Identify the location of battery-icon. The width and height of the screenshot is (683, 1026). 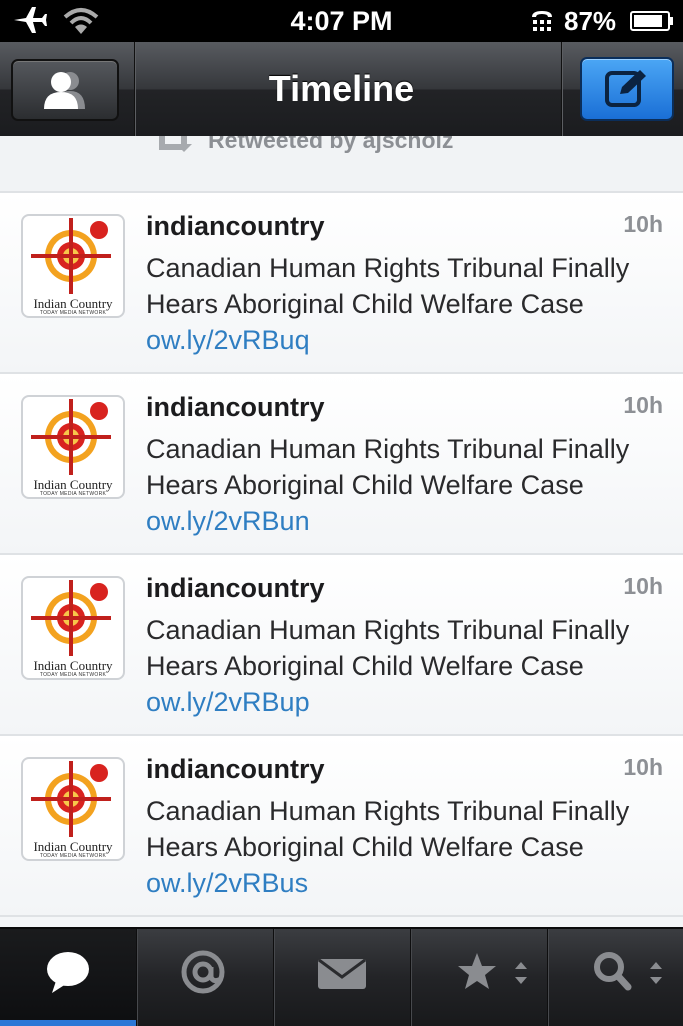
(651, 21).